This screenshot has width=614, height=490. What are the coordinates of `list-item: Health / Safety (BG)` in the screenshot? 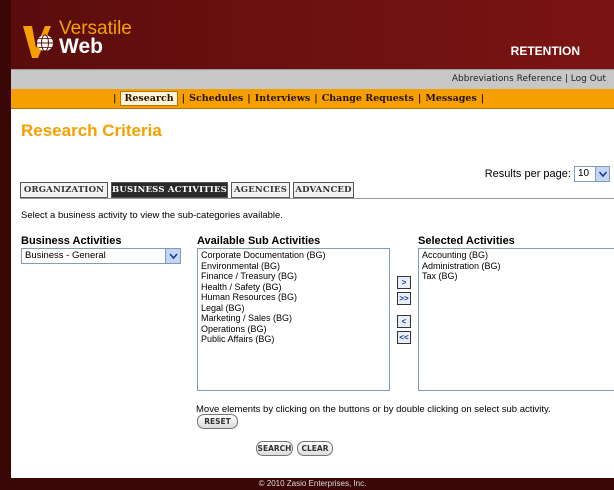 It's located at (293, 287).